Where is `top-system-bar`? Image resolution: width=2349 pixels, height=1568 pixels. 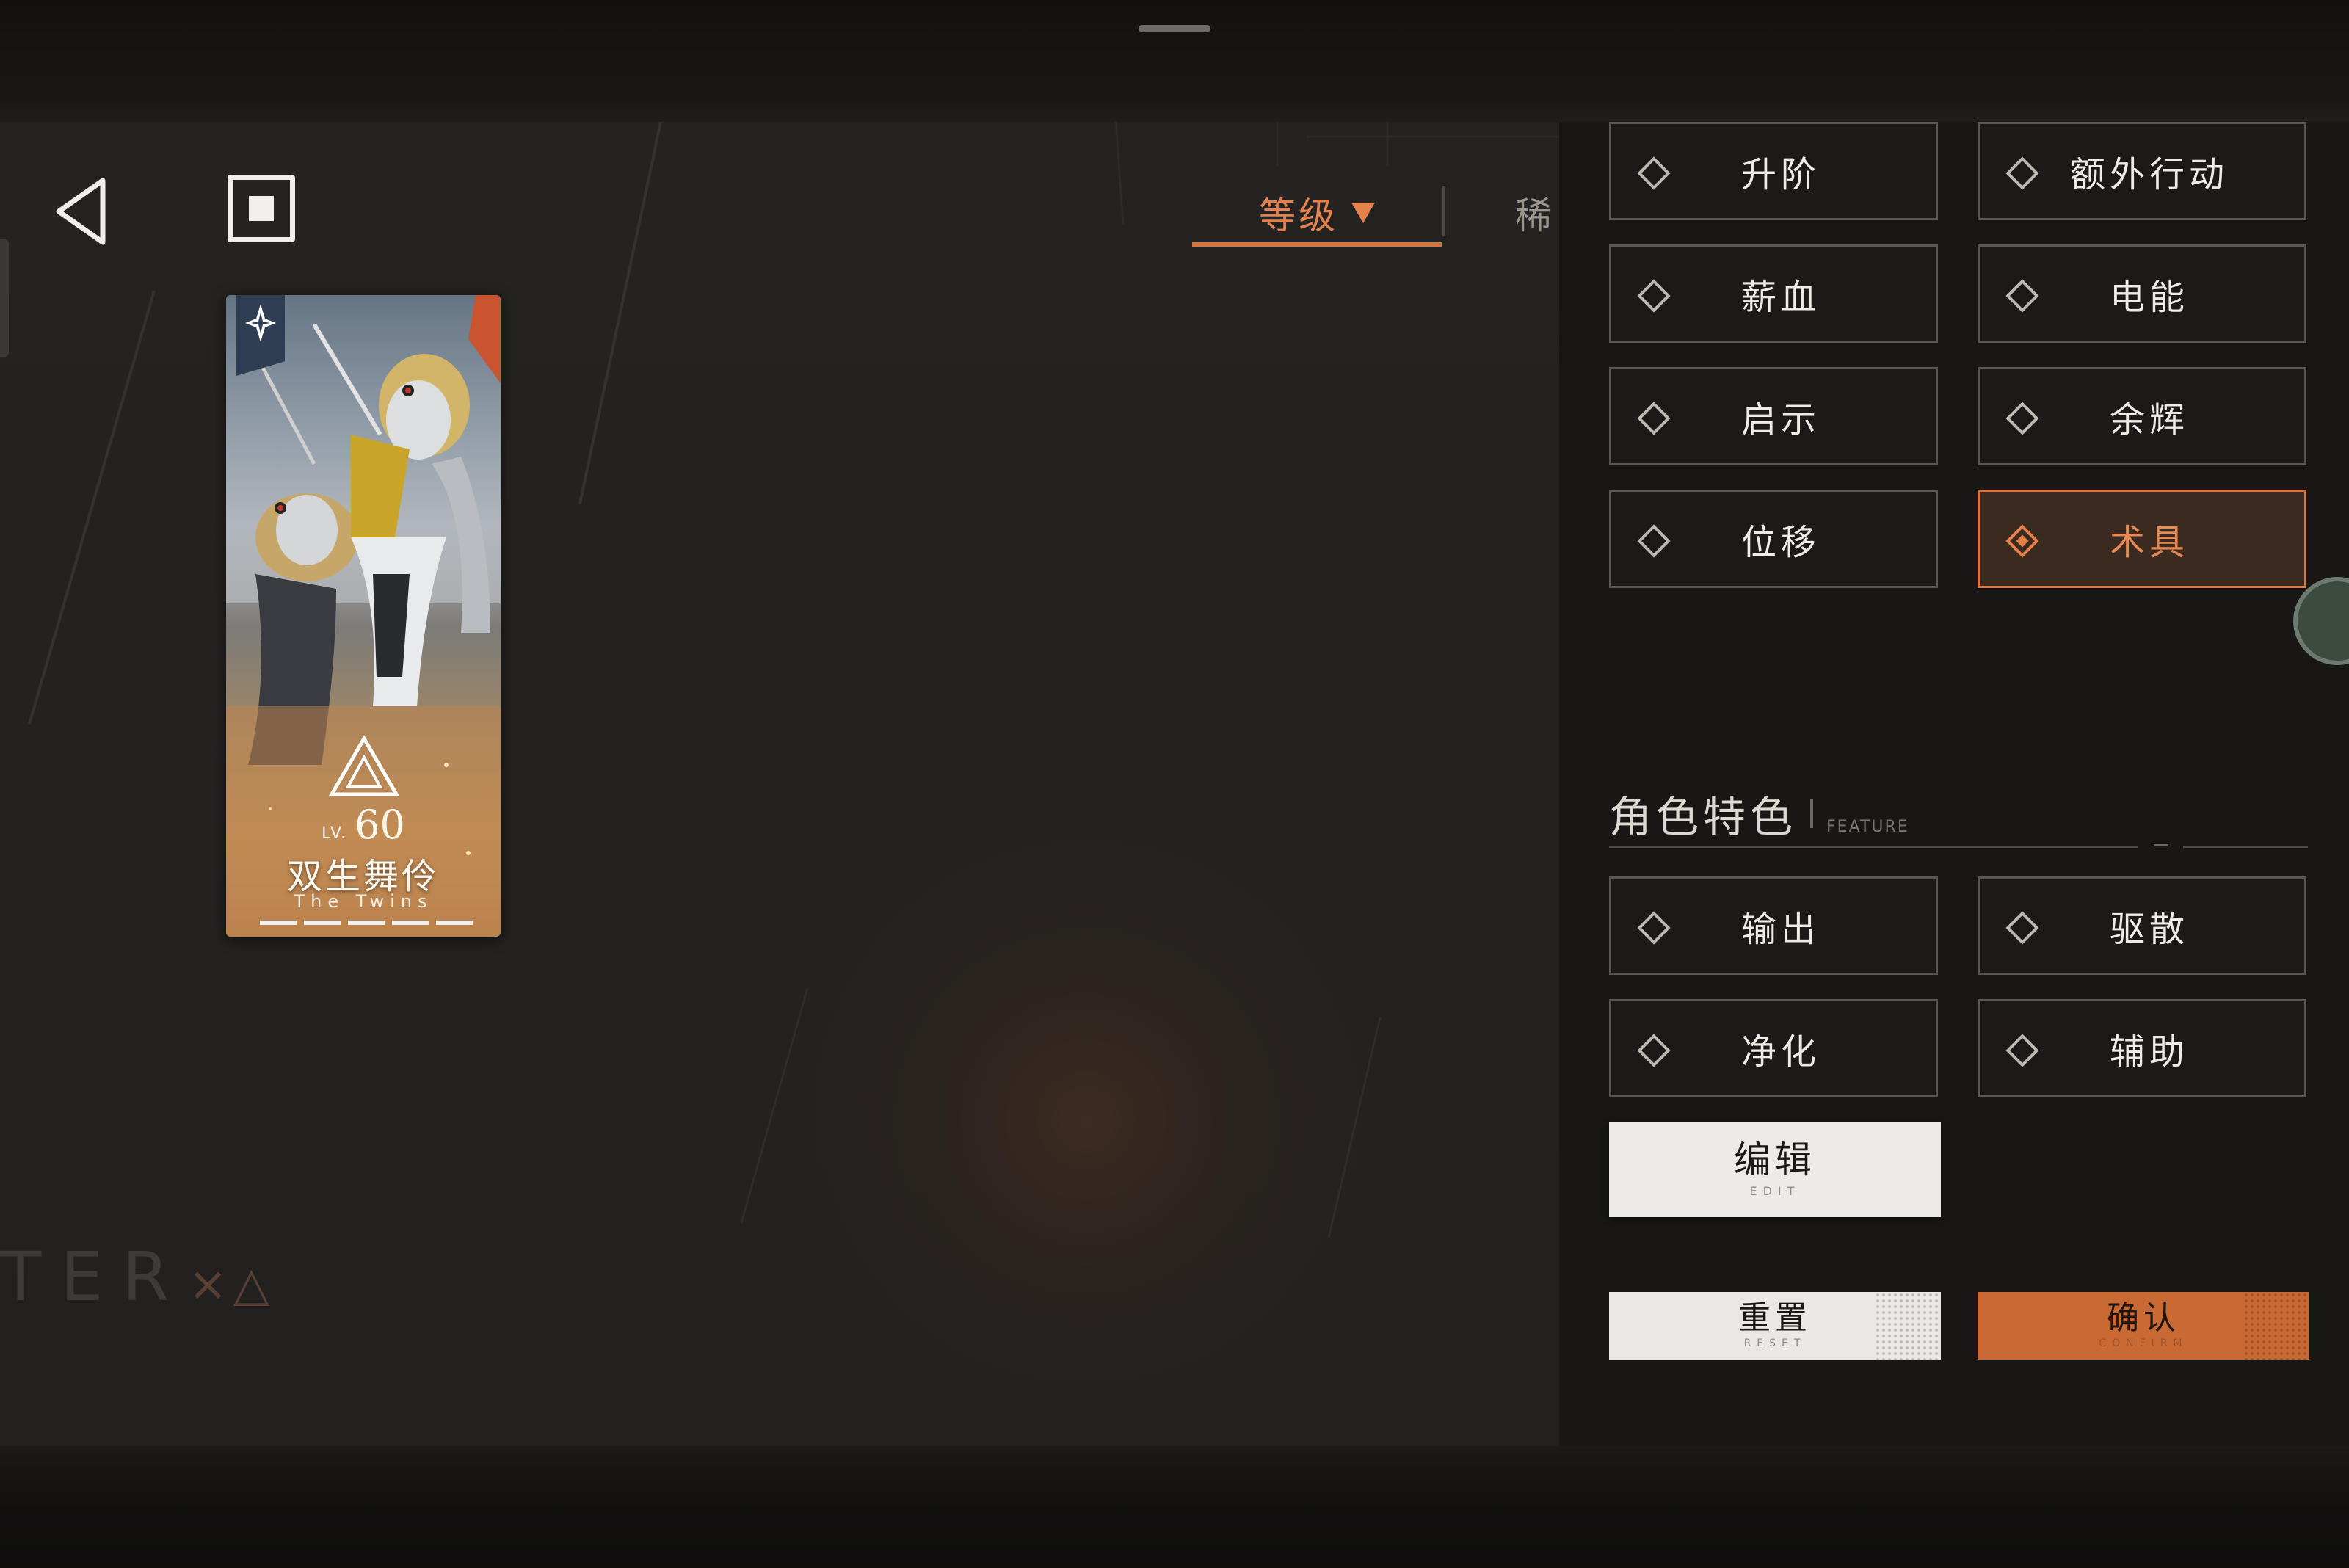
top-system-bar is located at coordinates (1174, 61).